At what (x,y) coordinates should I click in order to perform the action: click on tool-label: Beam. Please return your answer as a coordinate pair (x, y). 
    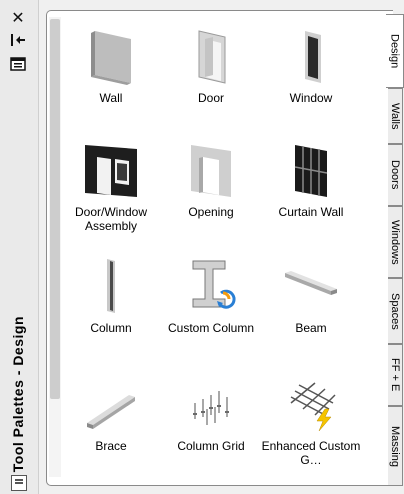
    Looking at the image, I should click on (311, 328).